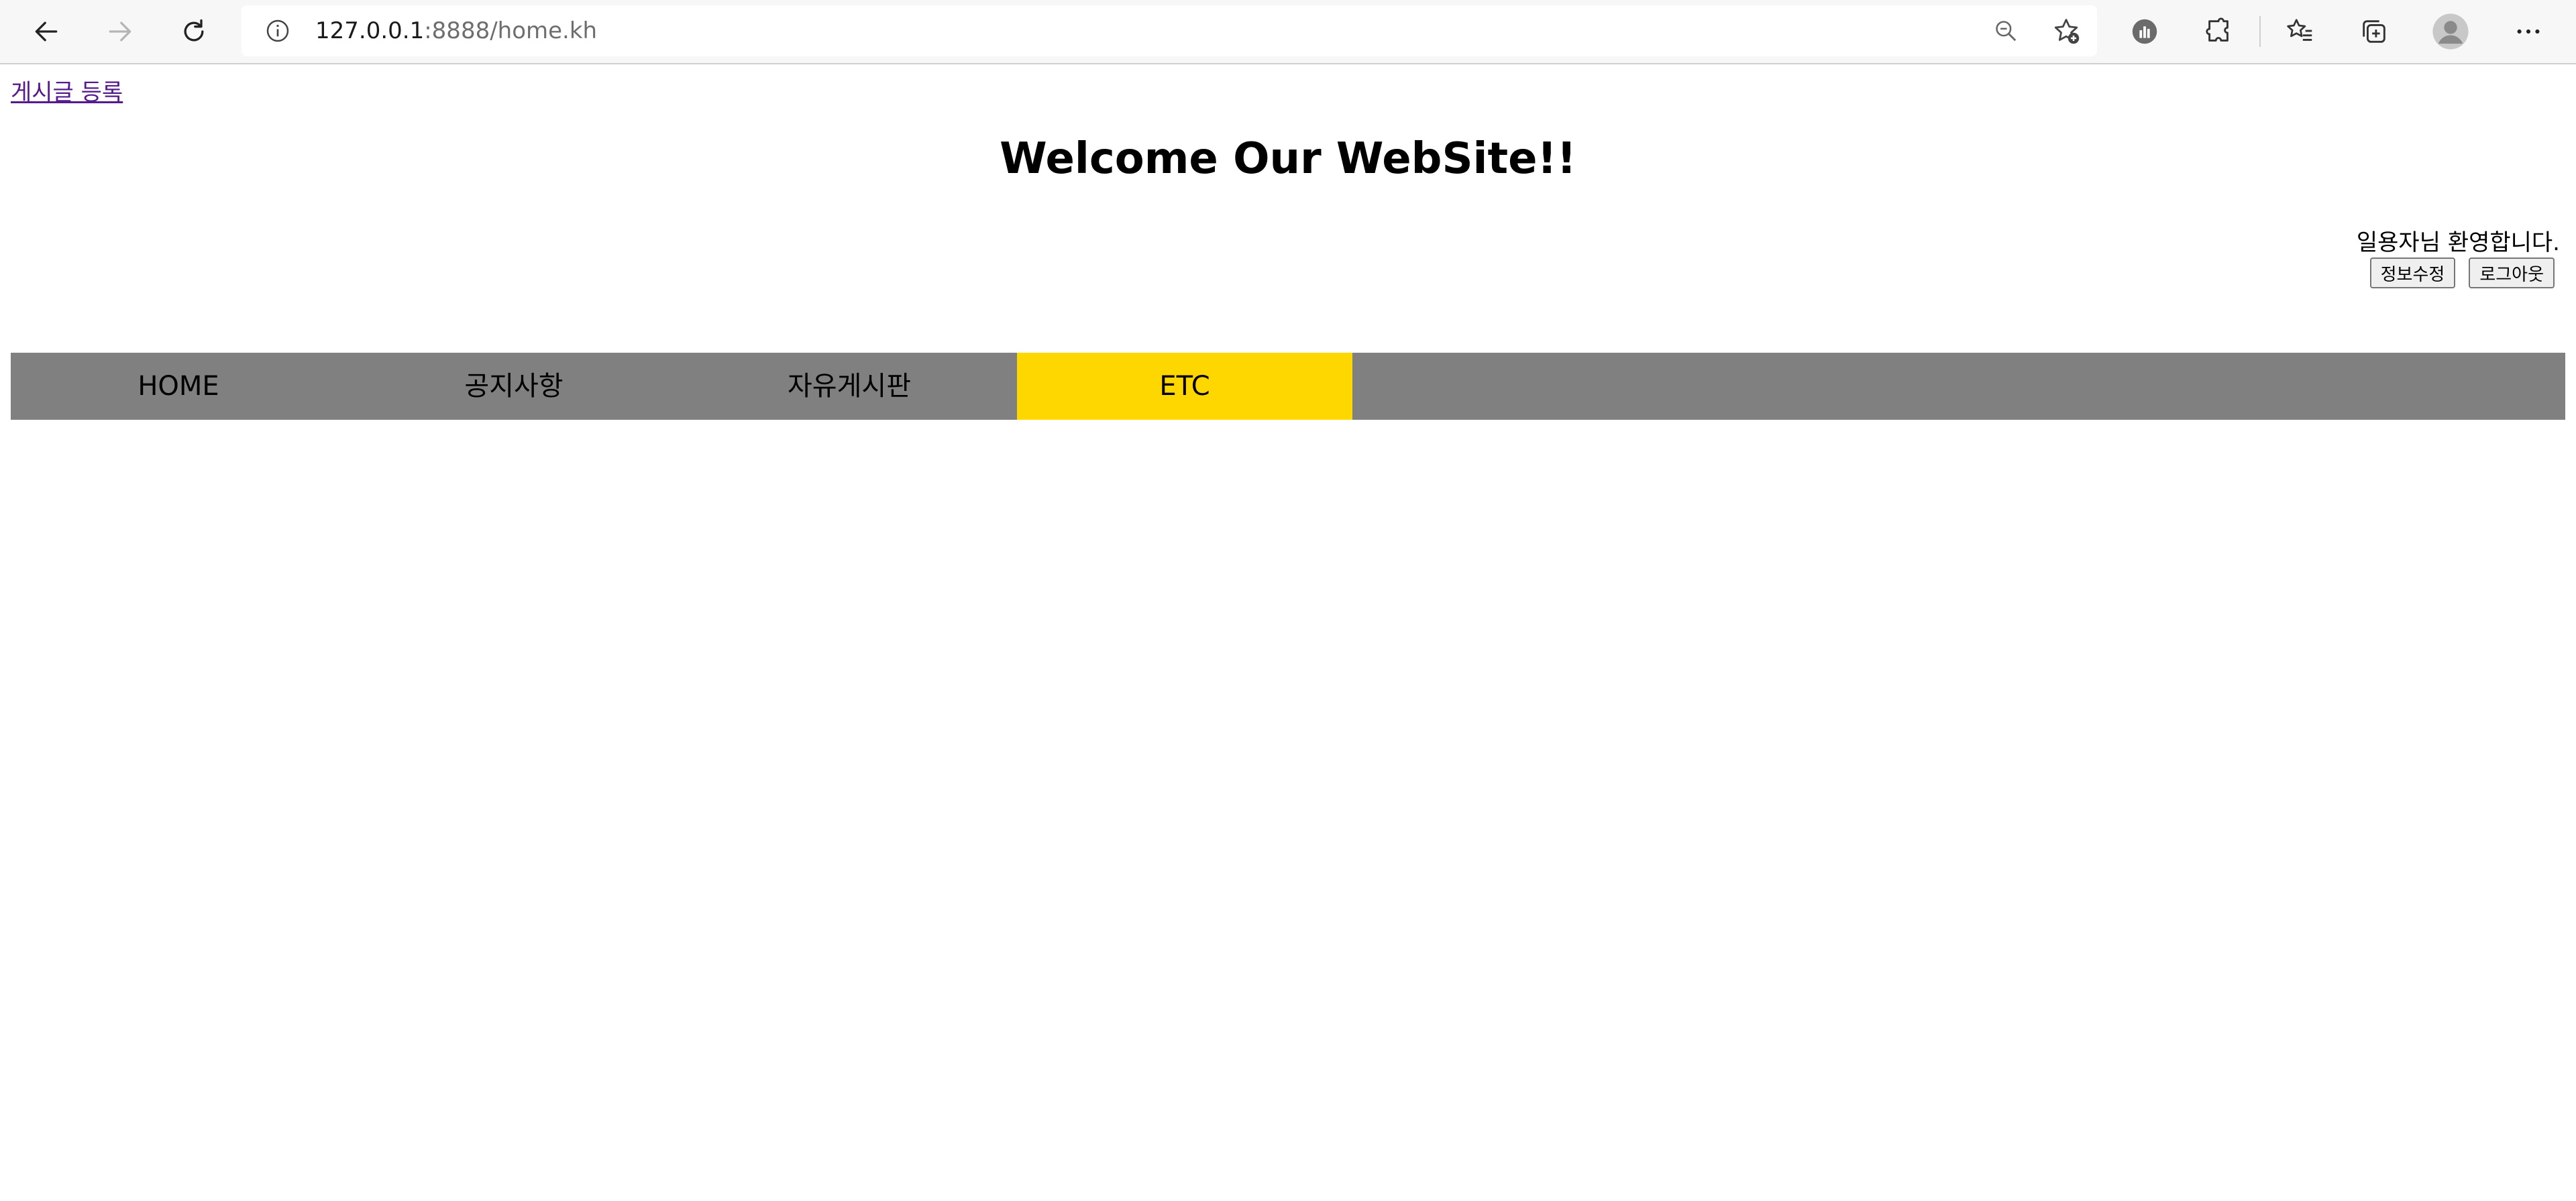 This screenshot has height=1201, width=2576. What do you see at coordinates (194, 31) in the screenshot?
I see `refresh-icon` at bounding box center [194, 31].